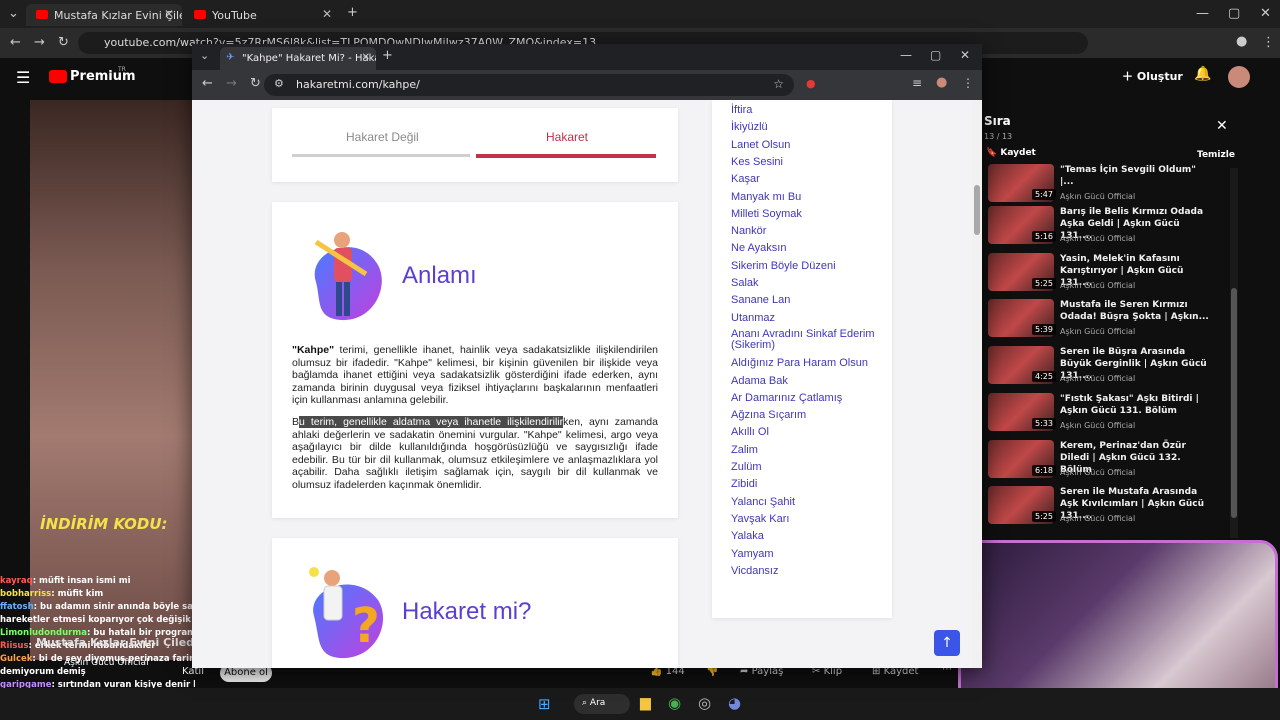 The width and height of the screenshot is (1280, 720). What do you see at coordinates (778, 84) in the screenshot?
I see `bookmark-star-icon: ☆` at bounding box center [778, 84].